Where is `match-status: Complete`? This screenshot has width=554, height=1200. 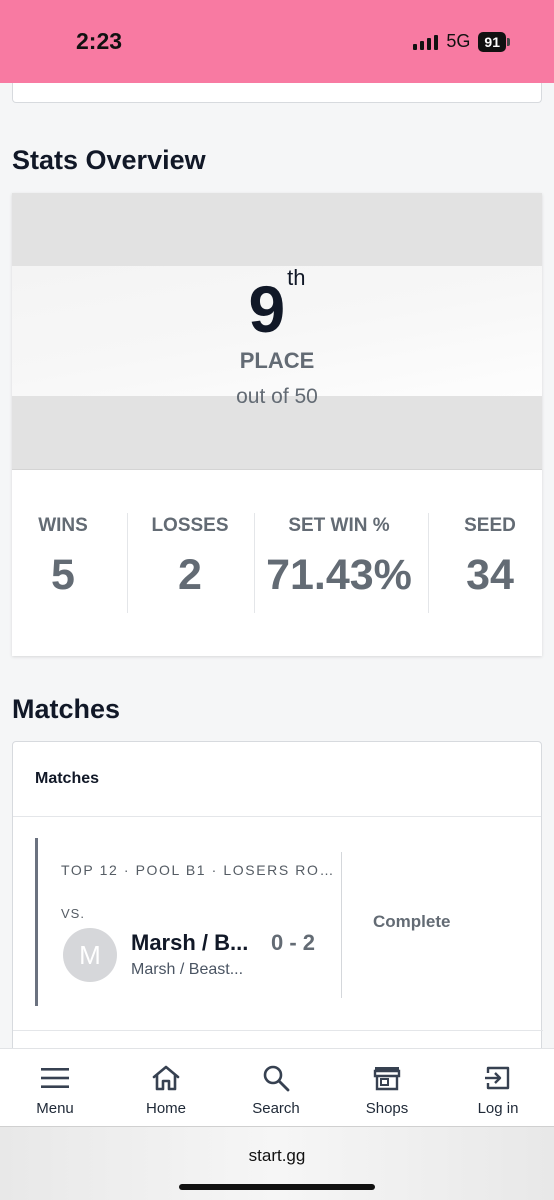 match-status: Complete is located at coordinates (412, 921).